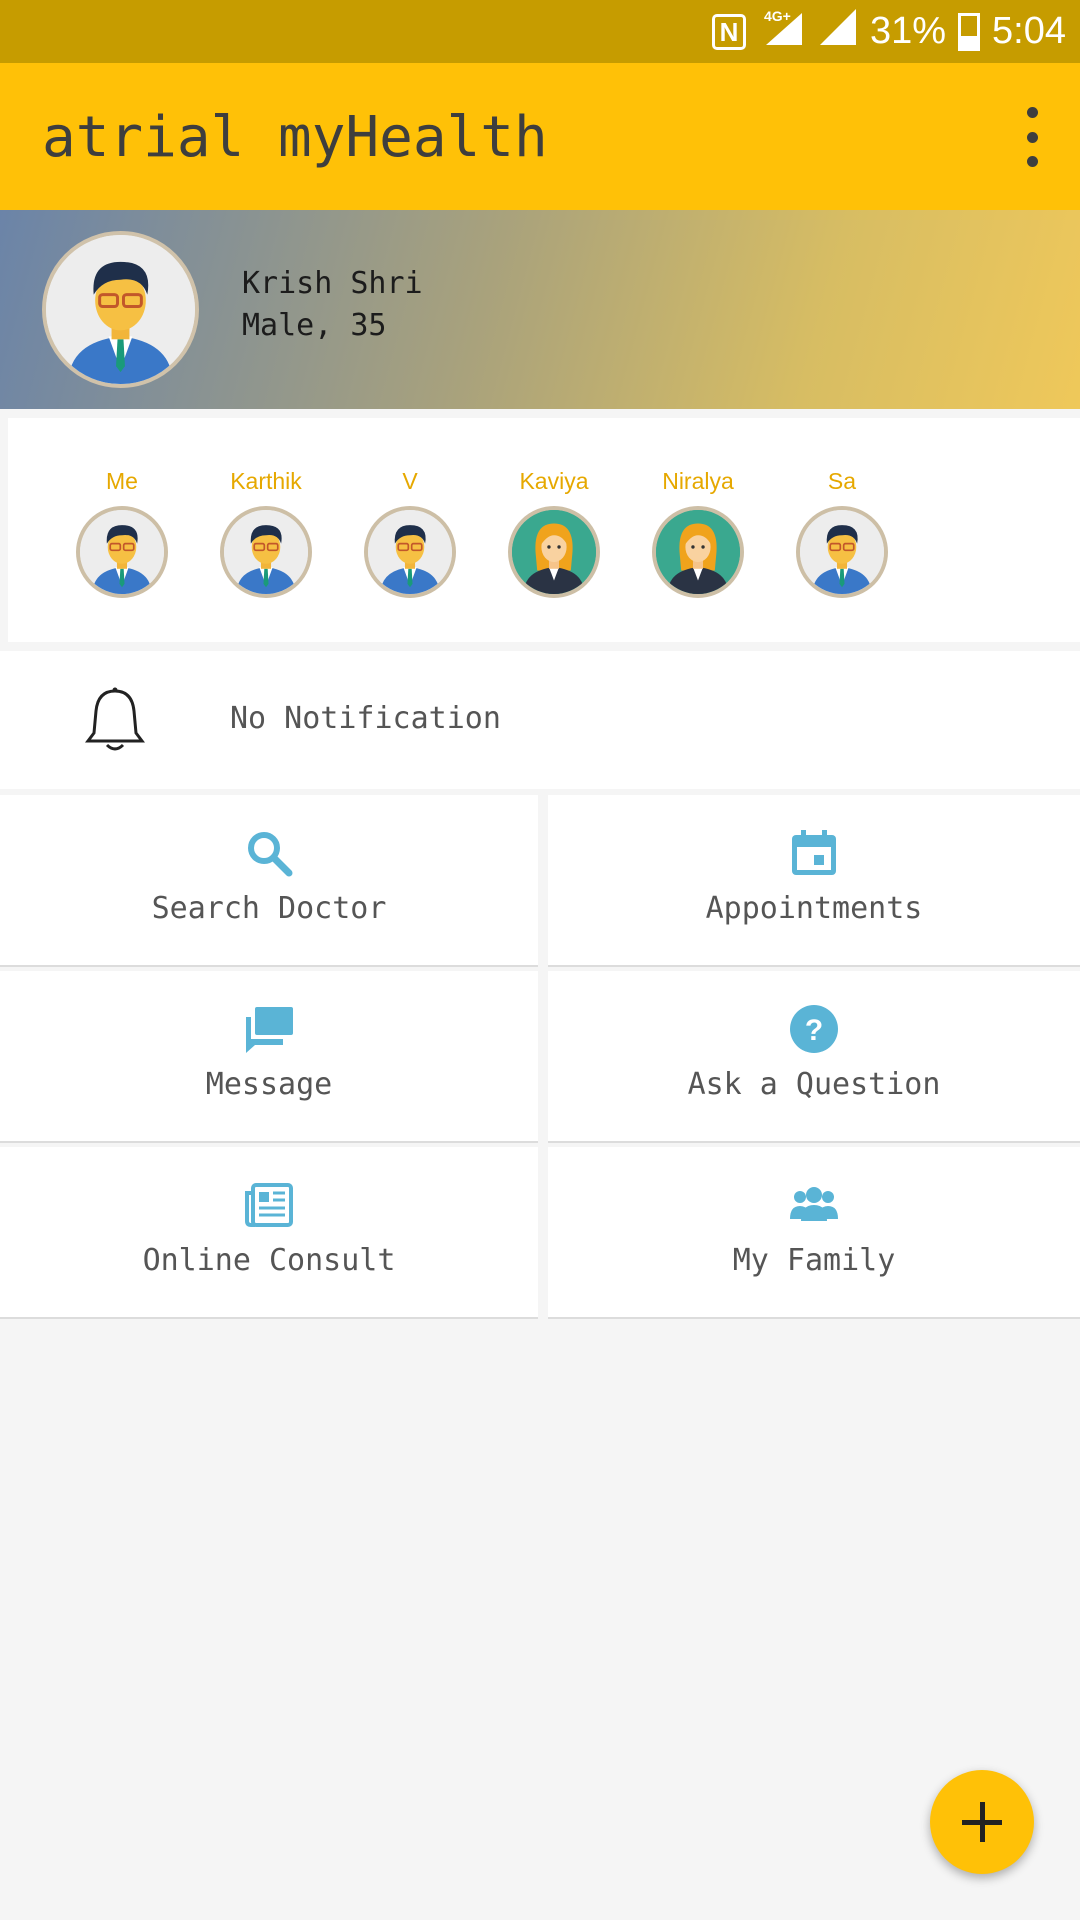 Image resolution: width=1080 pixels, height=1920 pixels. Describe the element at coordinates (908, 31) in the screenshot. I see `battery-percent: 31%` at that location.